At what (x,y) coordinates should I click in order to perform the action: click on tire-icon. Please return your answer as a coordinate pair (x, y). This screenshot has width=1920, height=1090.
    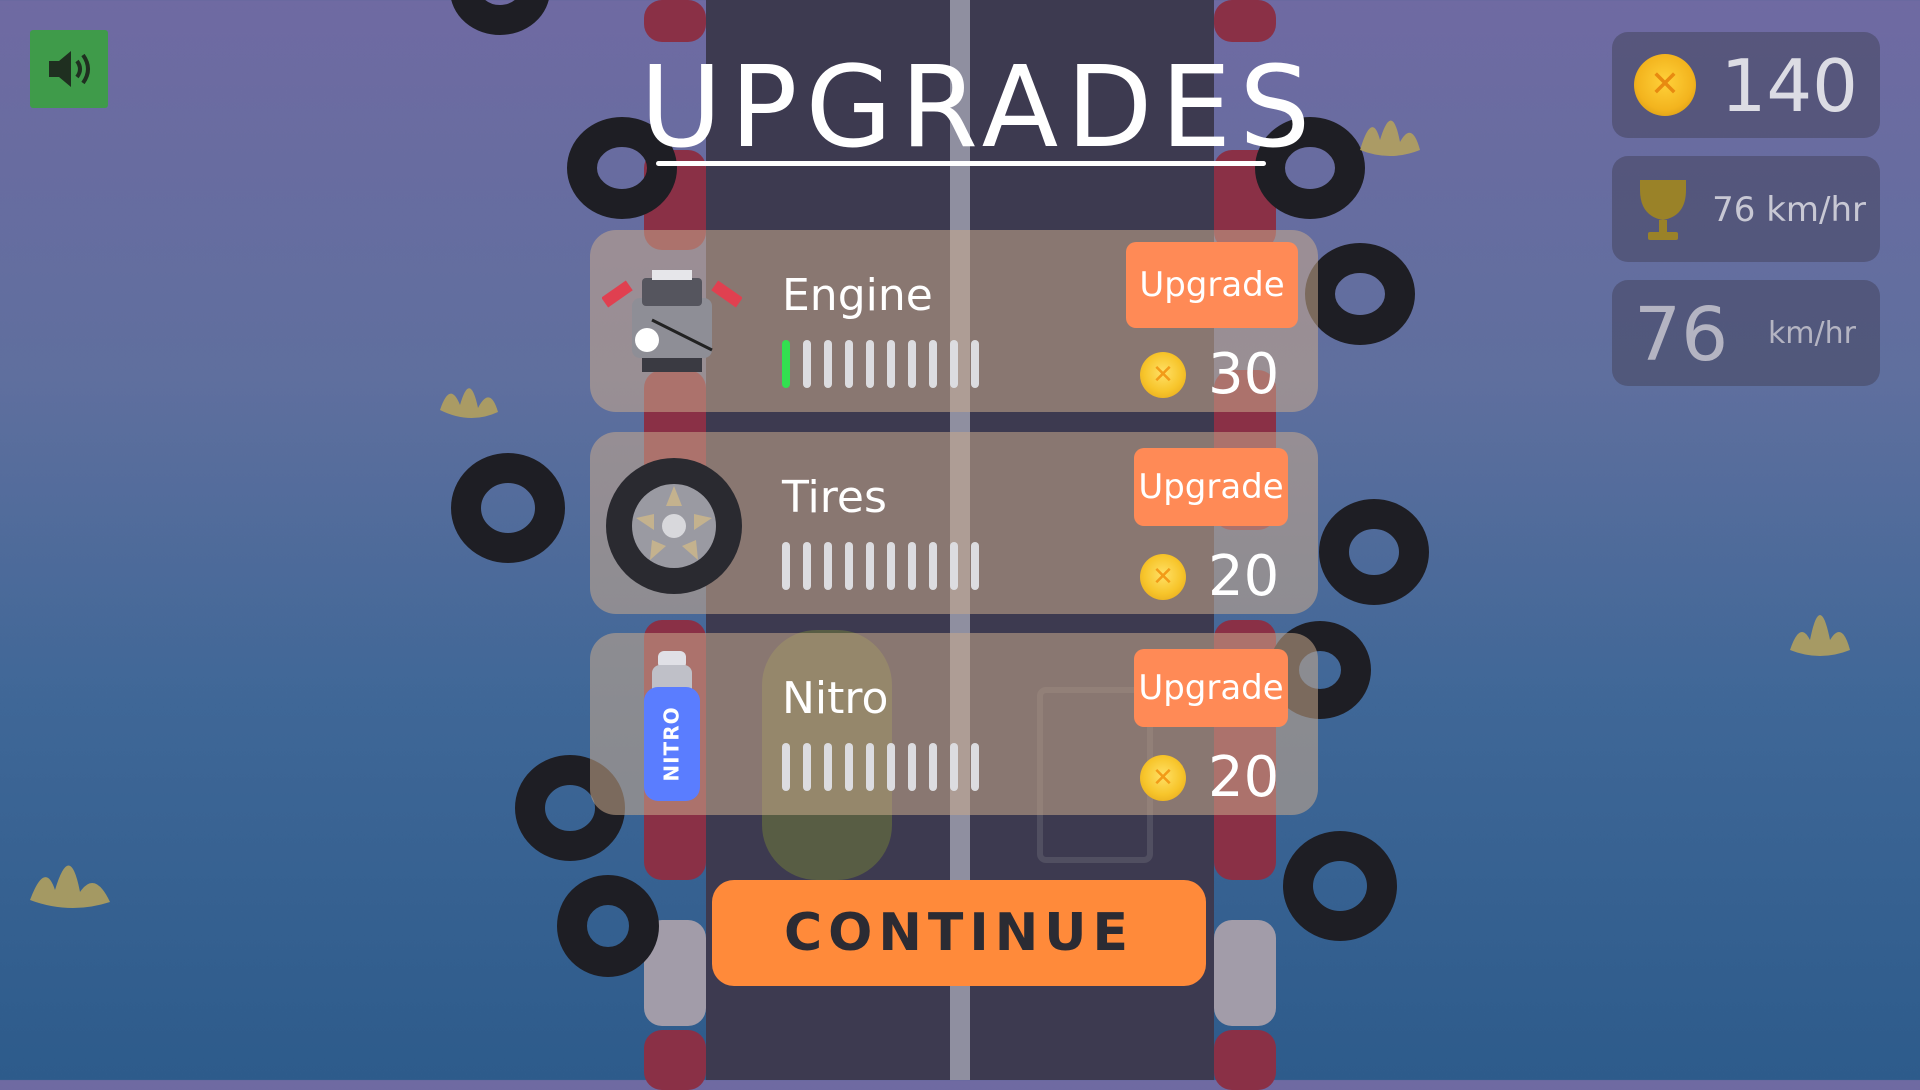
    Looking at the image, I should click on (674, 526).